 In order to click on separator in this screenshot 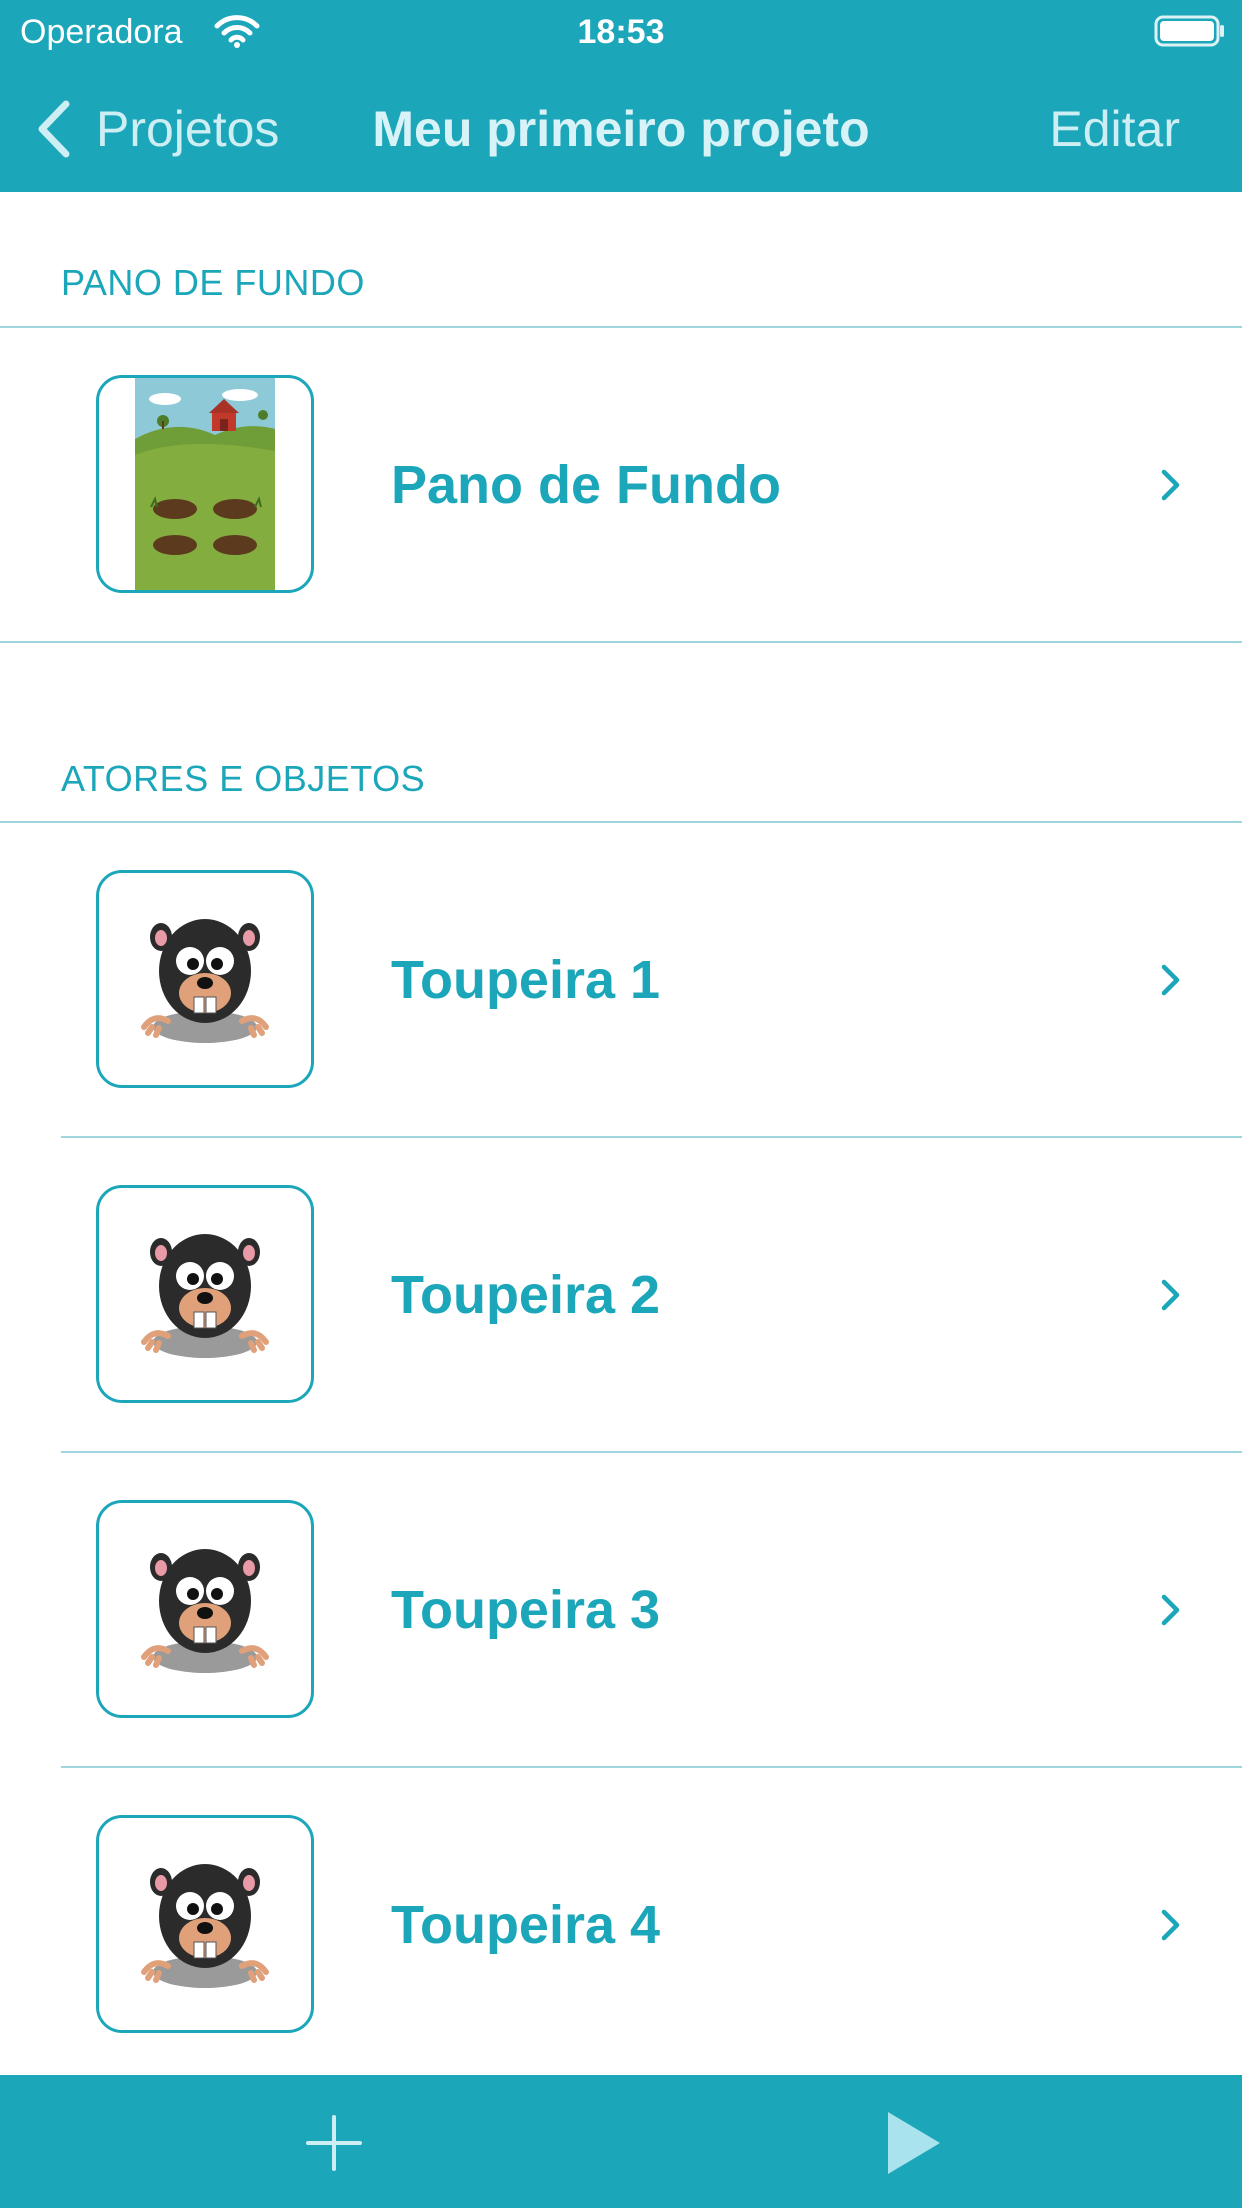, I will do `click(621, 642)`.